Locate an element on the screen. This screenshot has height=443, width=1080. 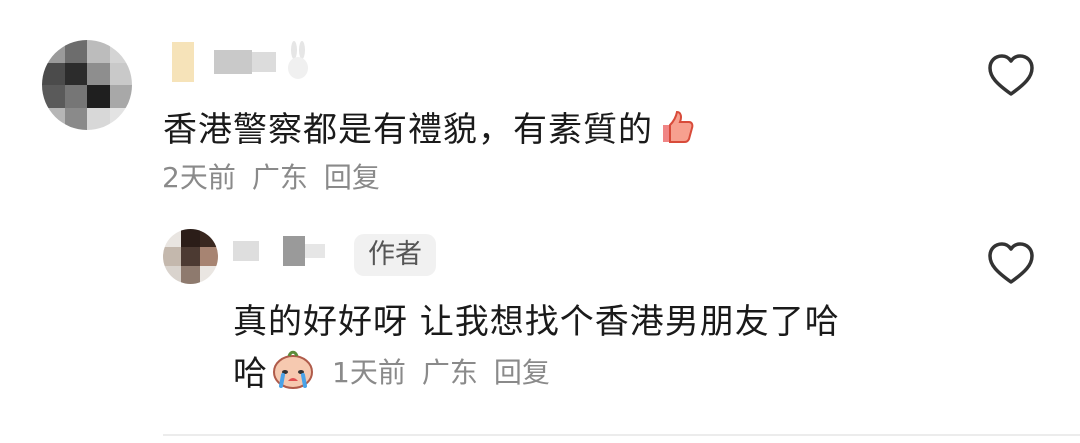
reply-text-line2-row: 哈 1天前 广东 回复 is located at coordinates (391, 370).